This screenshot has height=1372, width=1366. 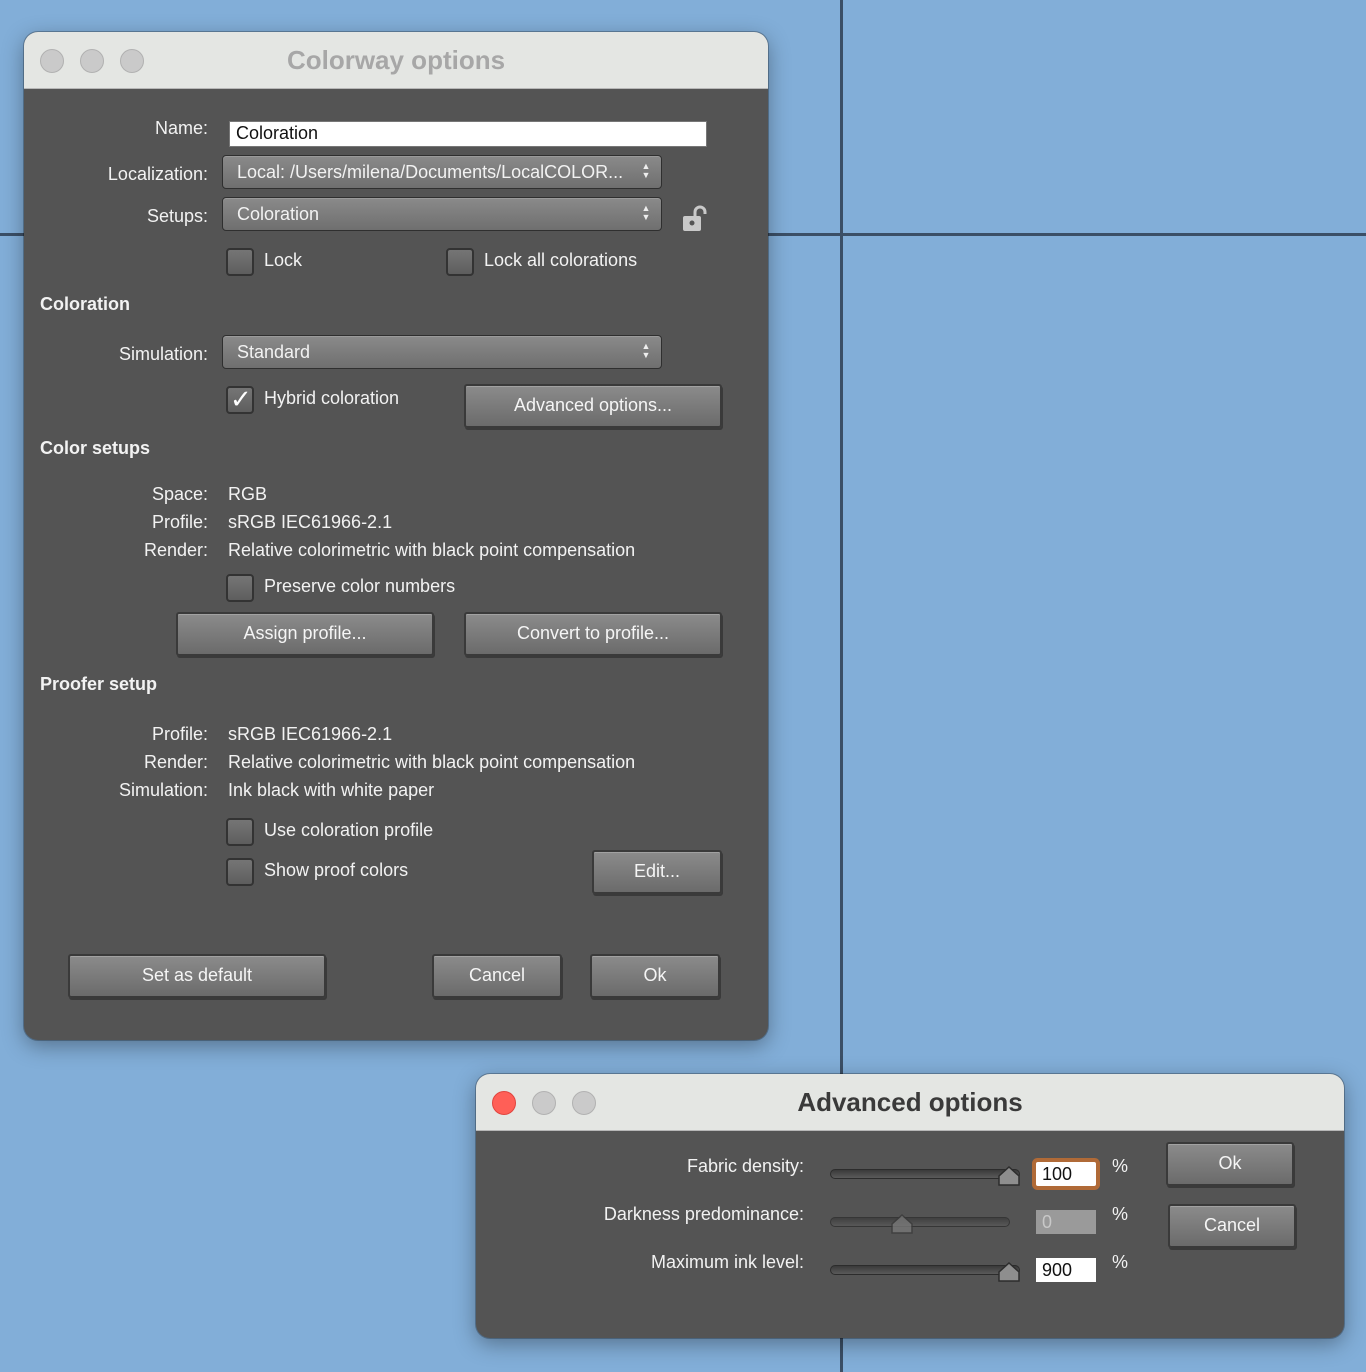 I want to click on proof-profile-label: Profile:, so click(x=179, y=734).